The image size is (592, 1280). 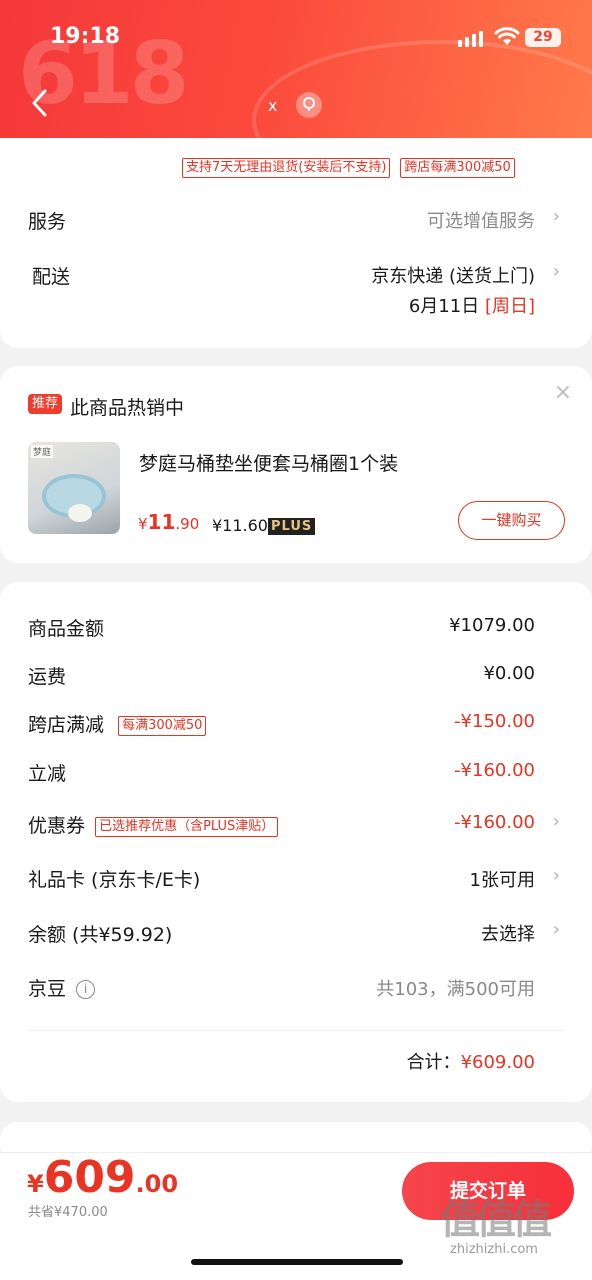 I want to click on plus-badge: PLUS, so click(x=291, y=526).